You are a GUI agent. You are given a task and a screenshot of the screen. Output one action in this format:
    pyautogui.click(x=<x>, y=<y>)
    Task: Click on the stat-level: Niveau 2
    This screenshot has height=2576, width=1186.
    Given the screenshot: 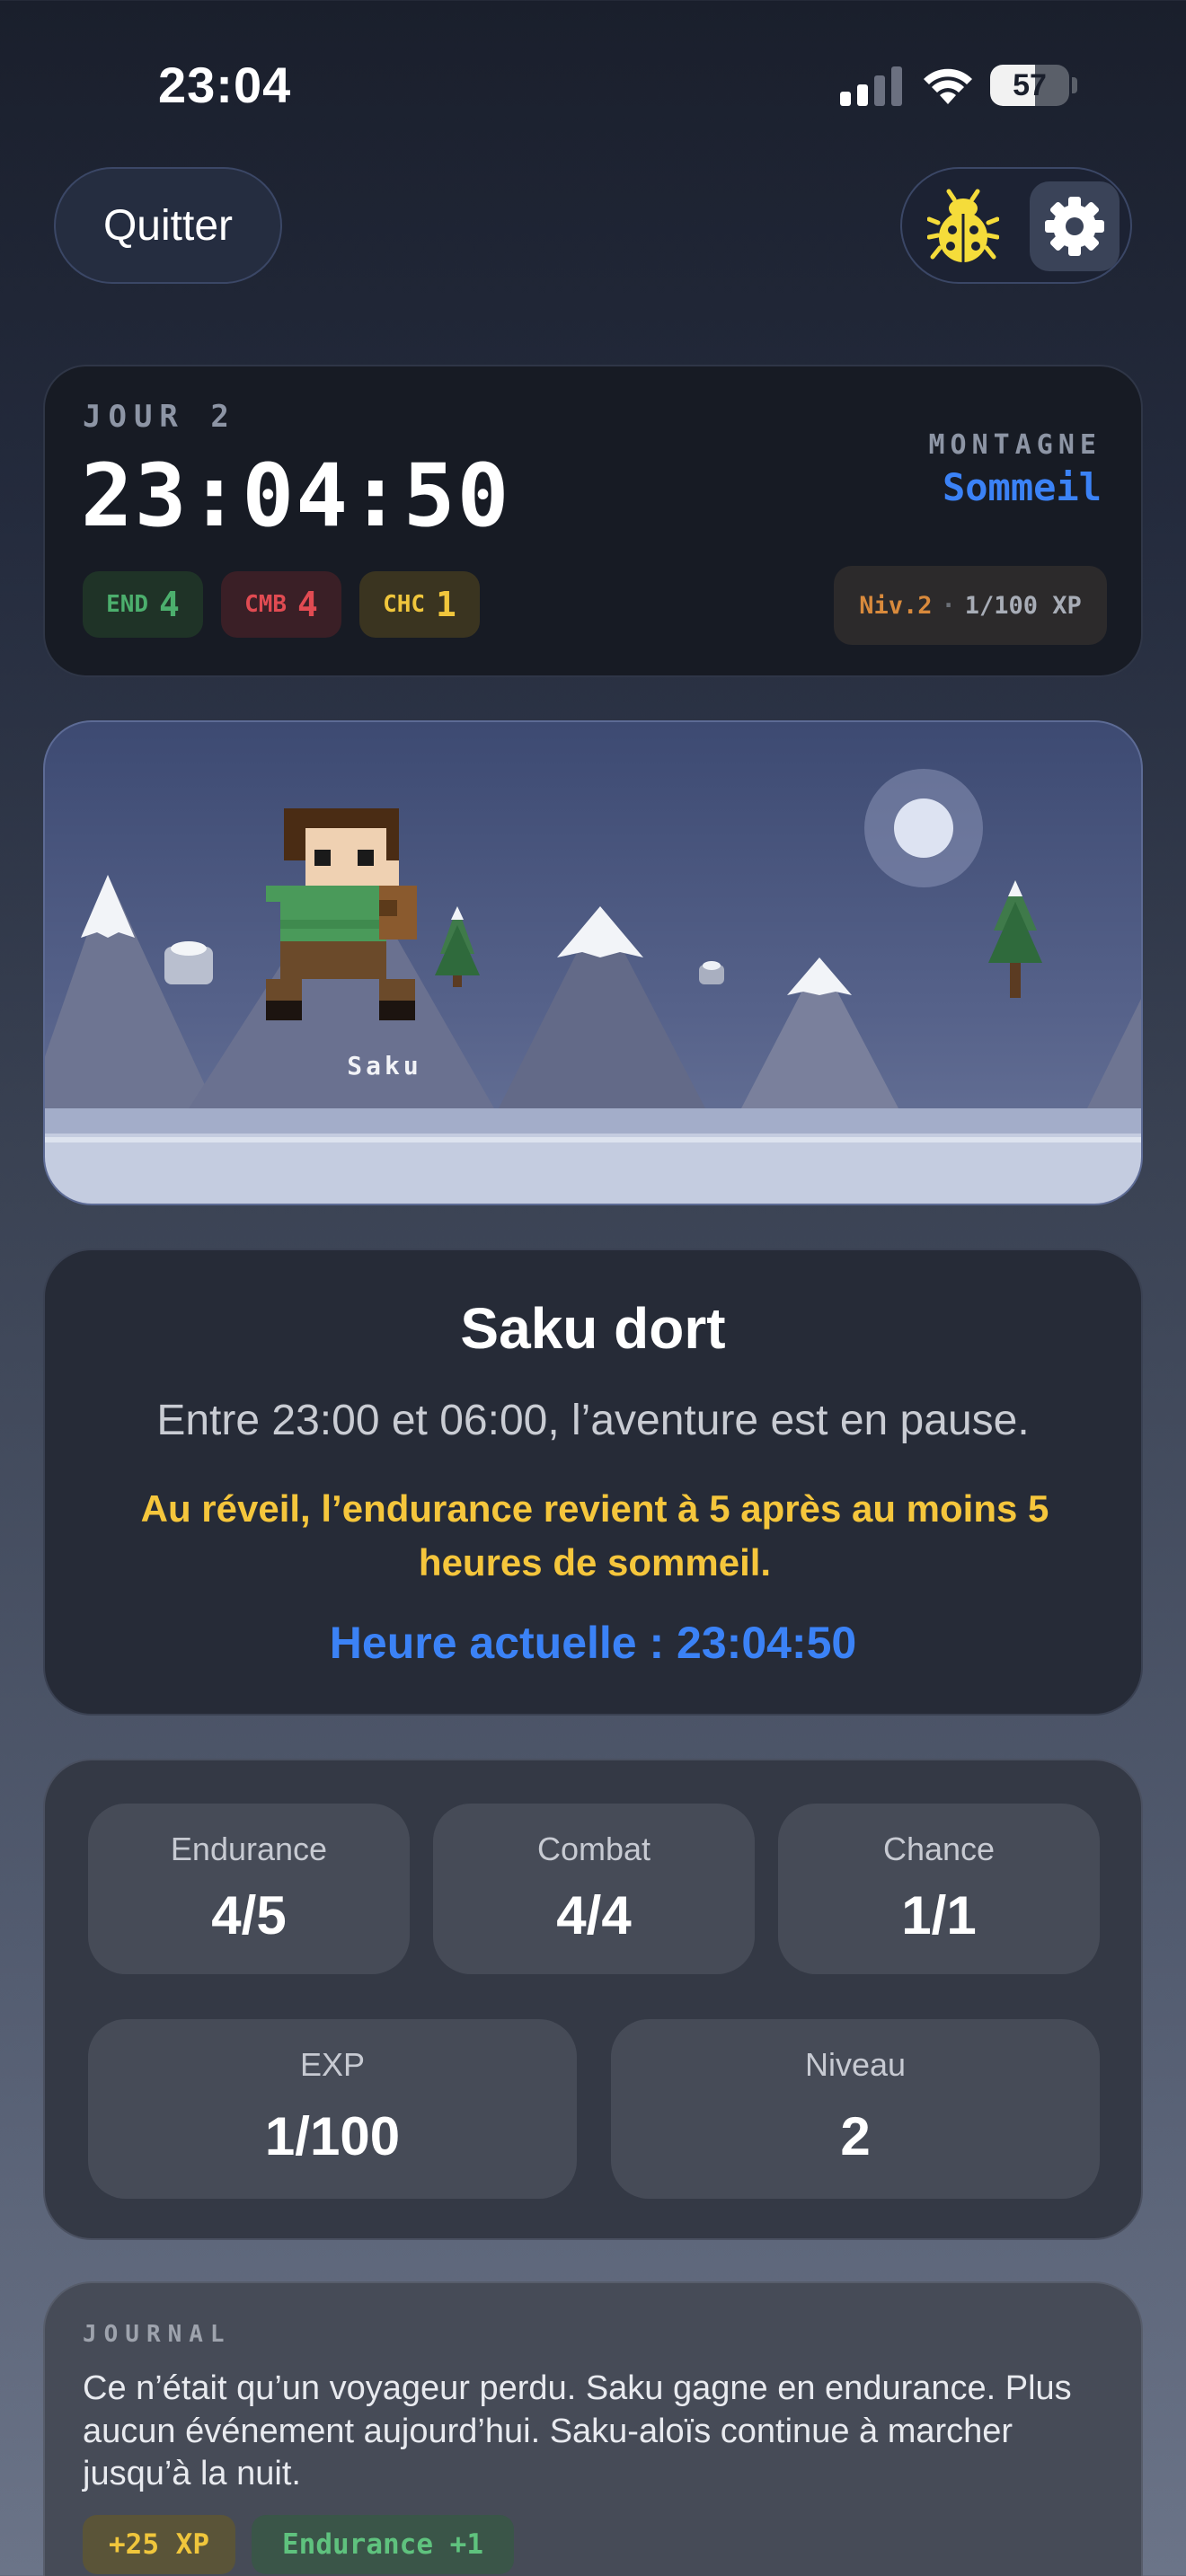 What is the action you would take?
    pyautogui.click(x=855, y=2109)
    